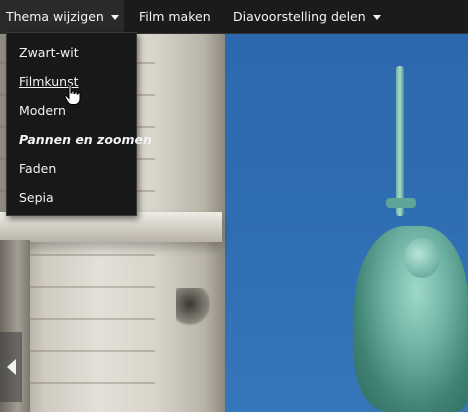 Image resolution: width=468 pixels, height=412 pixels. What do you see at coordinates (72, 94) in the screenshot?
I see `hand-pointer-icon` at bounding box center [72, 94].